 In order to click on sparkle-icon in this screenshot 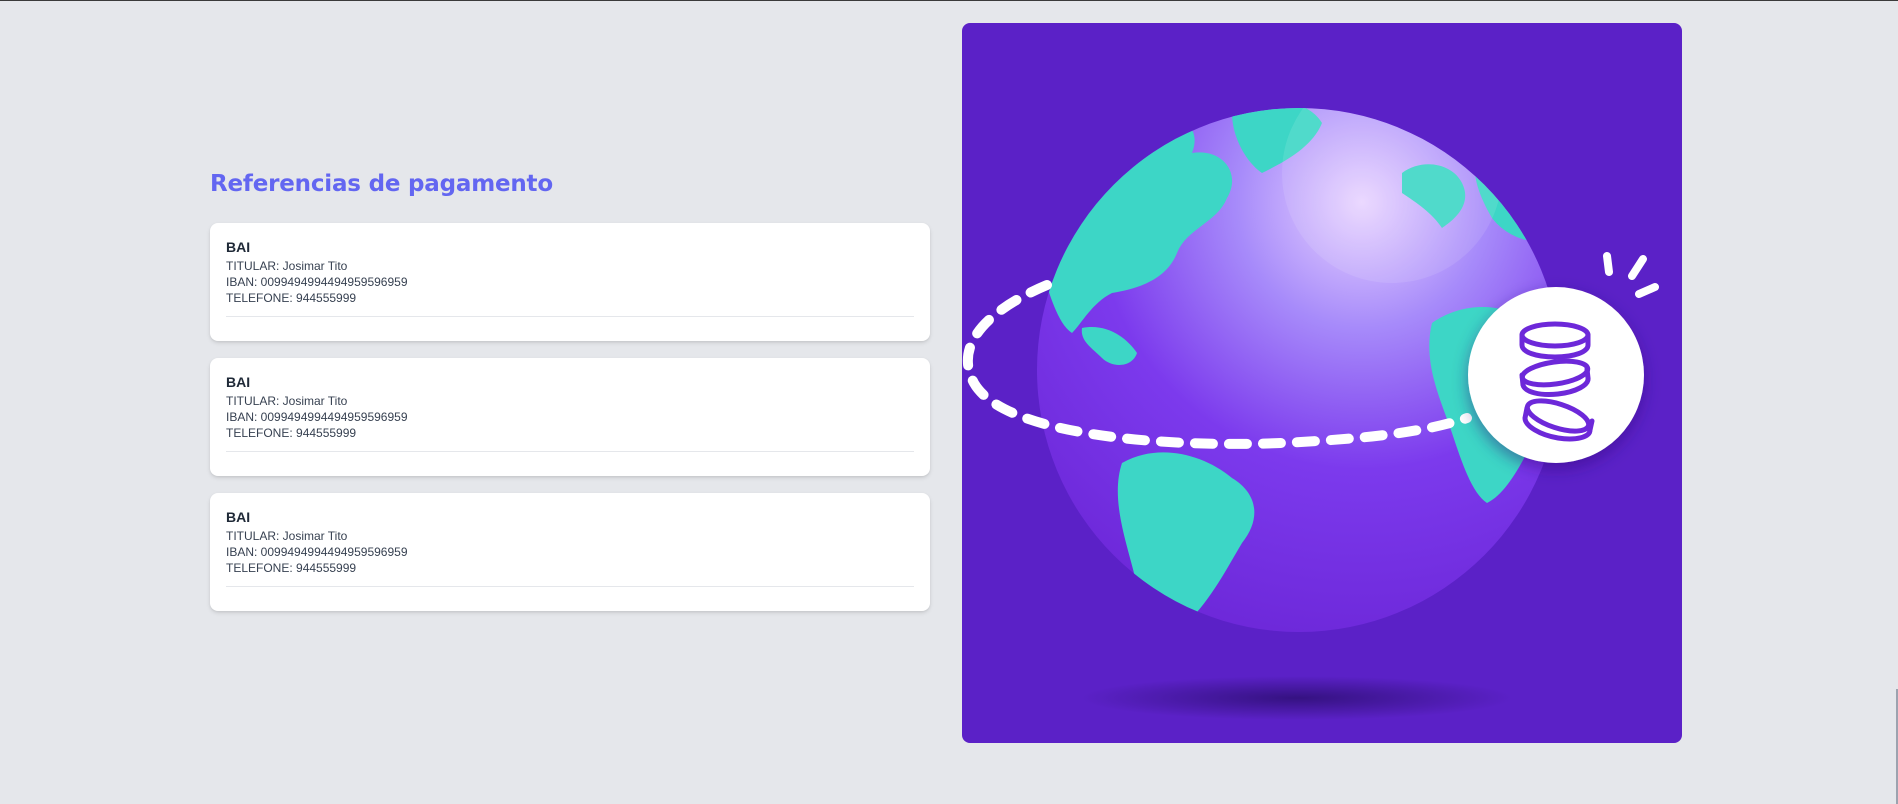, I will do `click(1631, 275)`.